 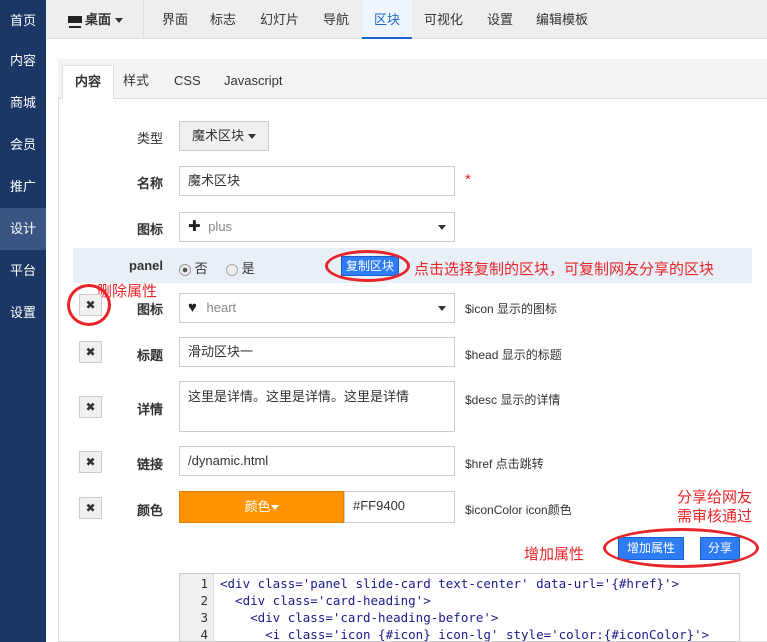 I want to click on sidebar: 首页 内容 商城 会员 推广 设计 平台 设置, so click(x=23, y=321).